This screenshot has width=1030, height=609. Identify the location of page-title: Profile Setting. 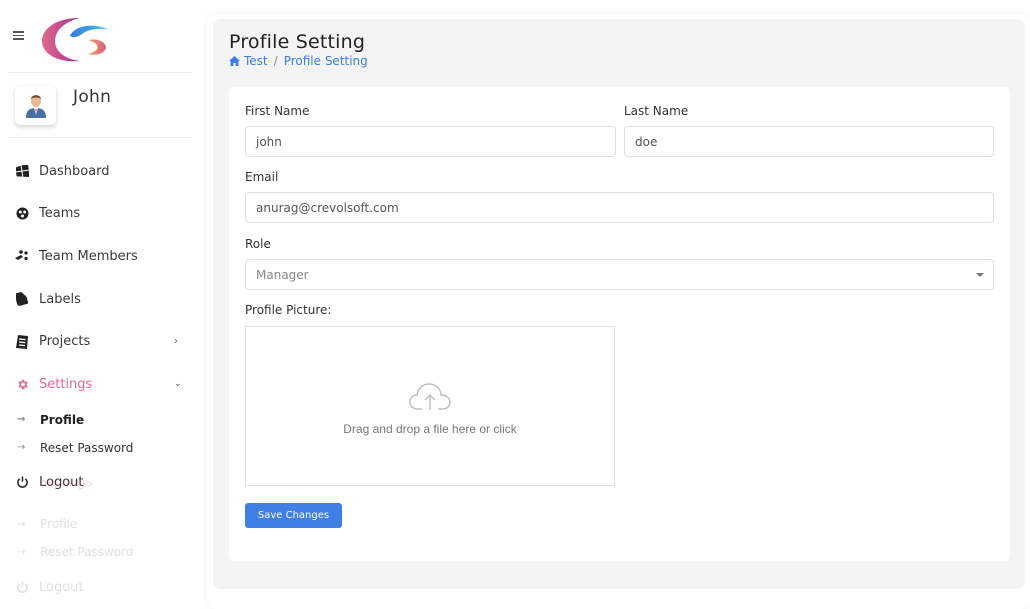
(297, 42).